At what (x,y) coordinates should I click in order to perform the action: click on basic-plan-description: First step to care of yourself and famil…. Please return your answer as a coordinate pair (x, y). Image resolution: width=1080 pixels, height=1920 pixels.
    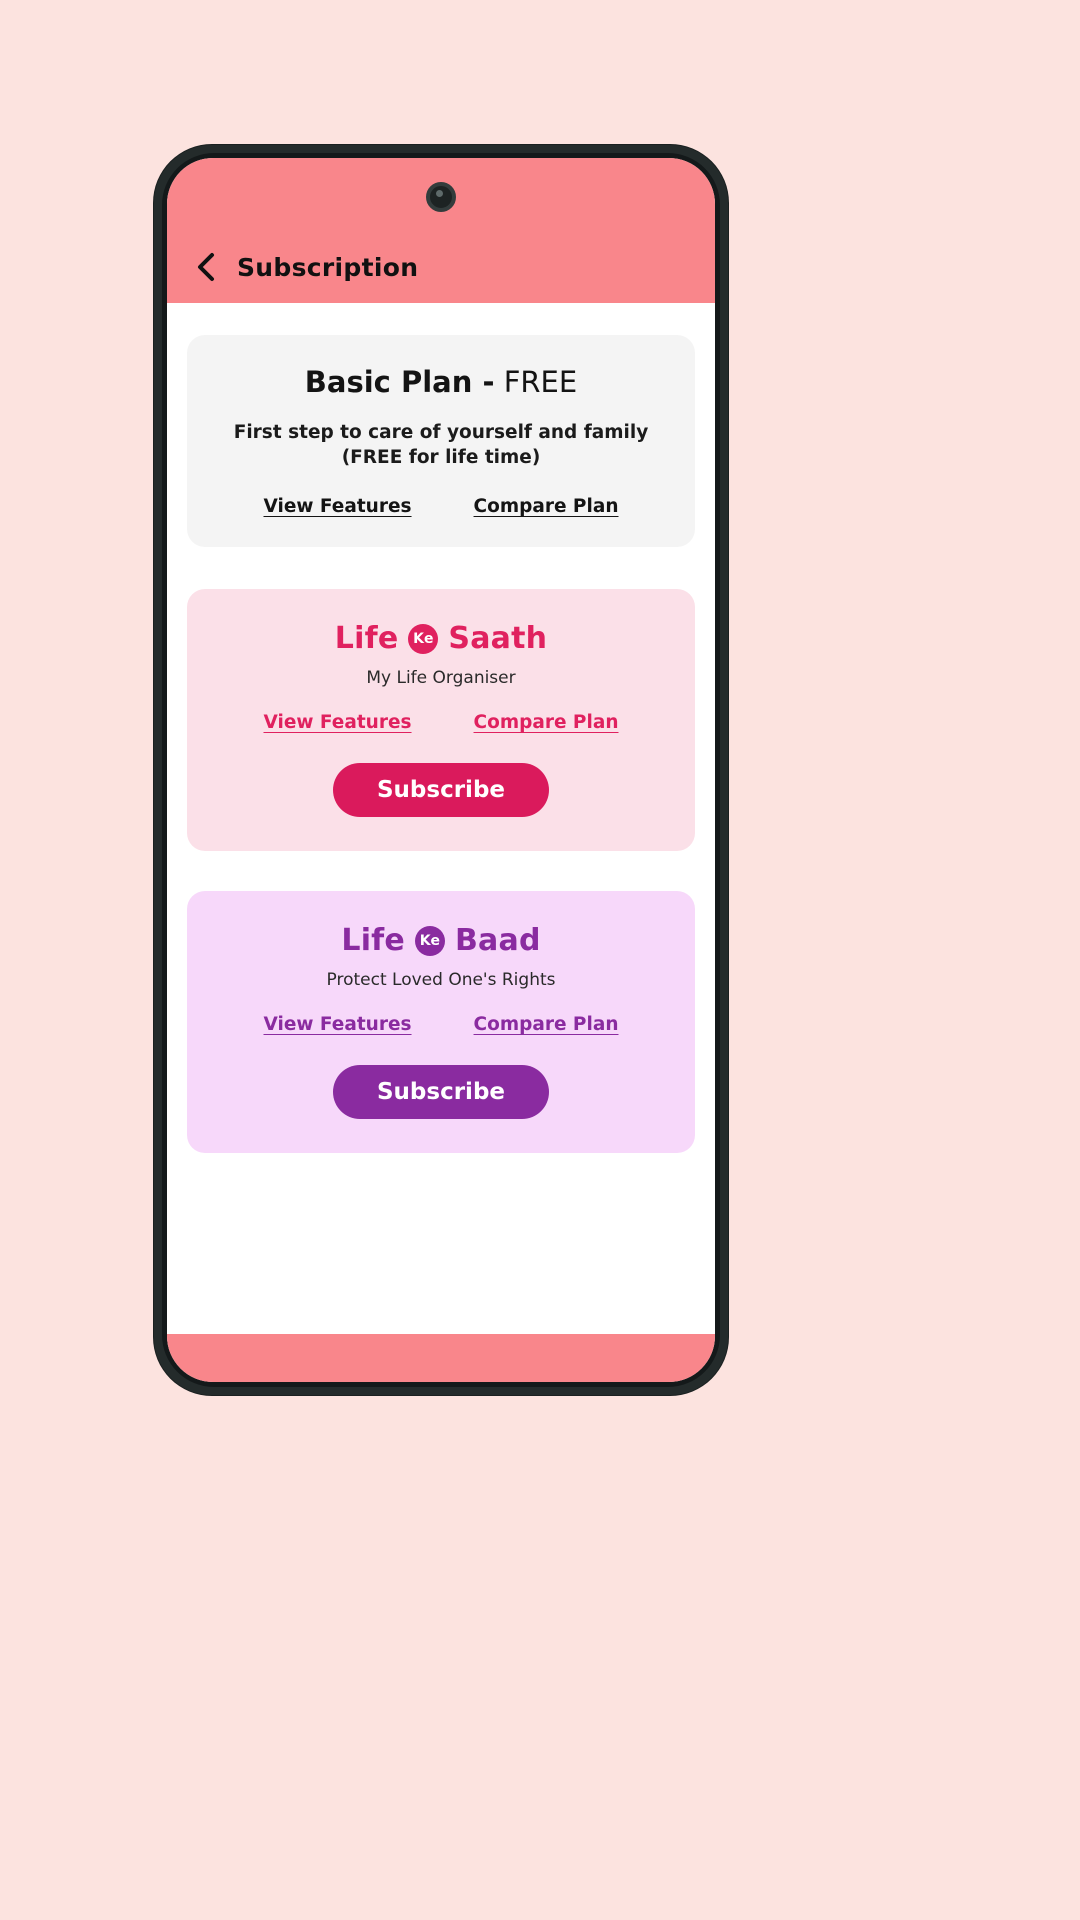
    Looking at the image, I should click on (441, 445).